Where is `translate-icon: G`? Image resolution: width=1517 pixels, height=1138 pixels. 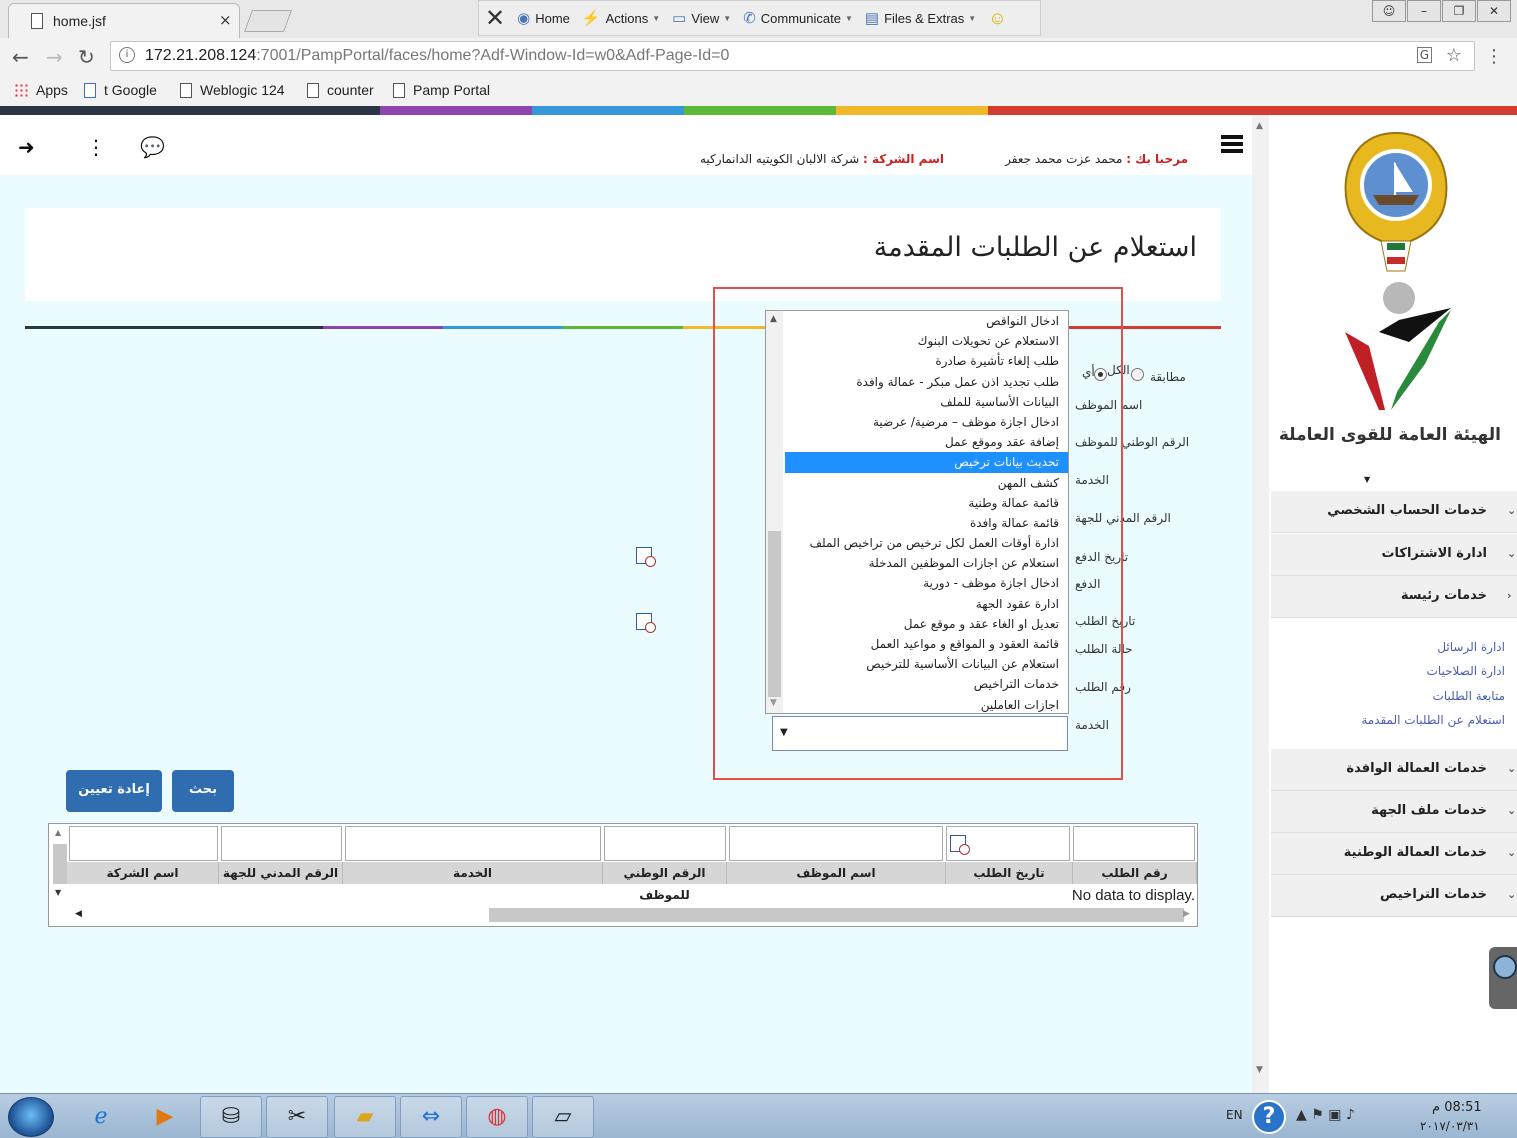 translate-icon: G is located at coordinates (1424, 55).